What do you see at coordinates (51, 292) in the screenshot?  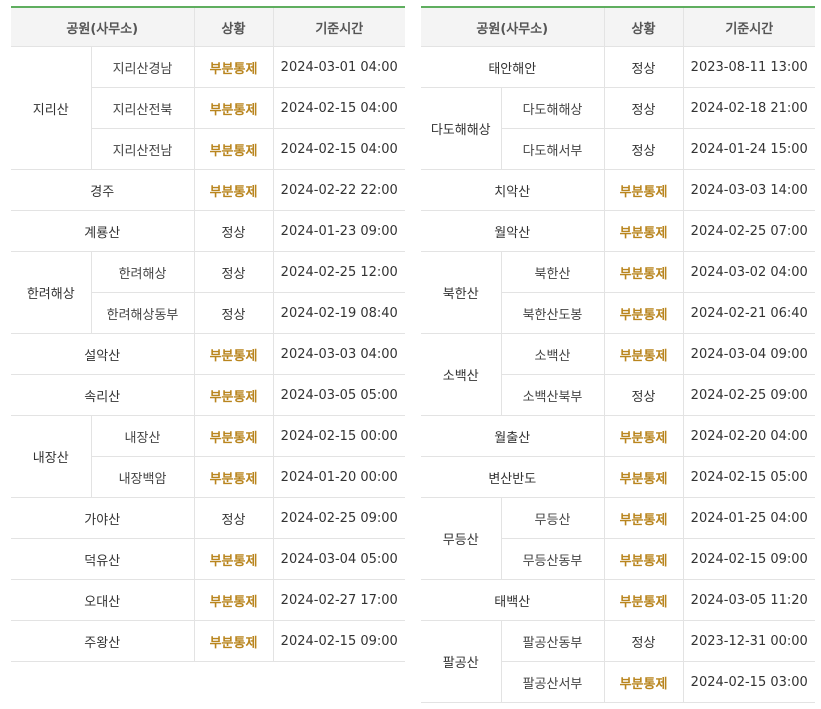 I see `park-group-name: 한려해상` at bounding box center [51, 292].